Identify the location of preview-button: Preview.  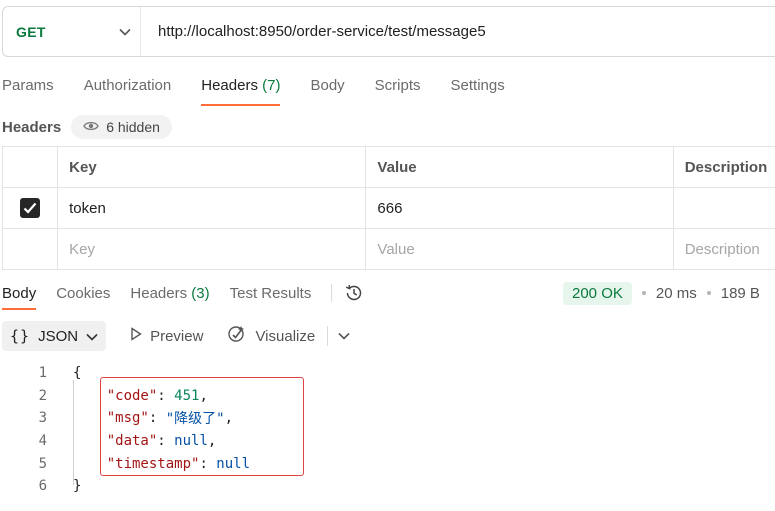
(166, 336).